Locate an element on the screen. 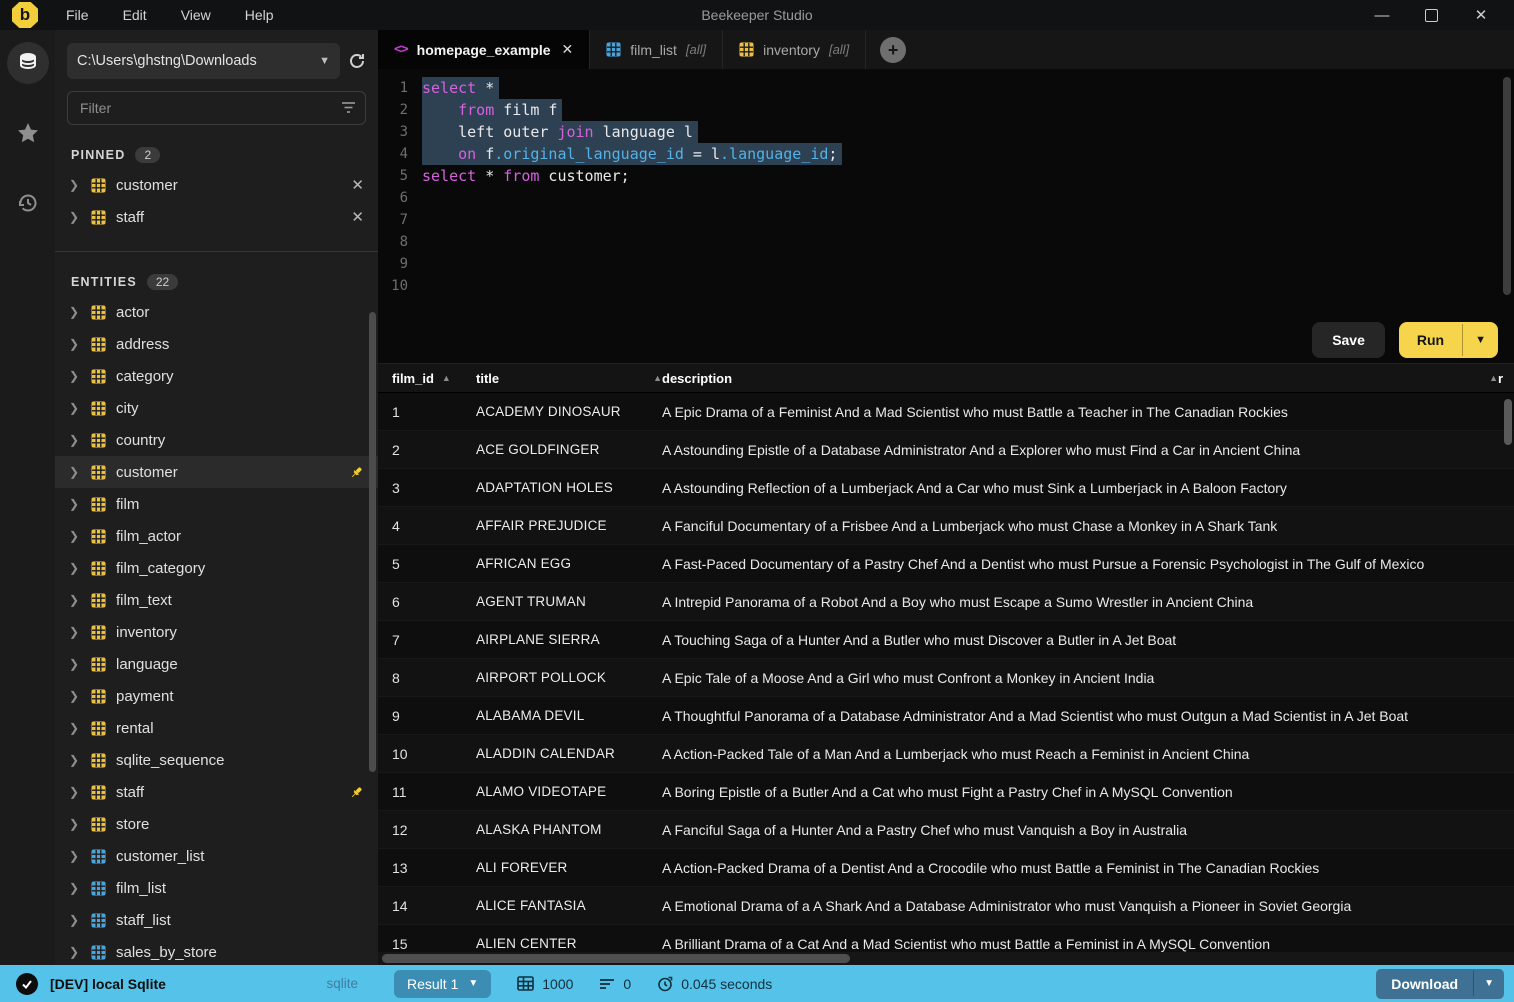 Image resolution: width=1514 pixels, height=1002 pixels. tab-homepage_example: <> homepage_example ✕ is located at coordinates (484, 49).